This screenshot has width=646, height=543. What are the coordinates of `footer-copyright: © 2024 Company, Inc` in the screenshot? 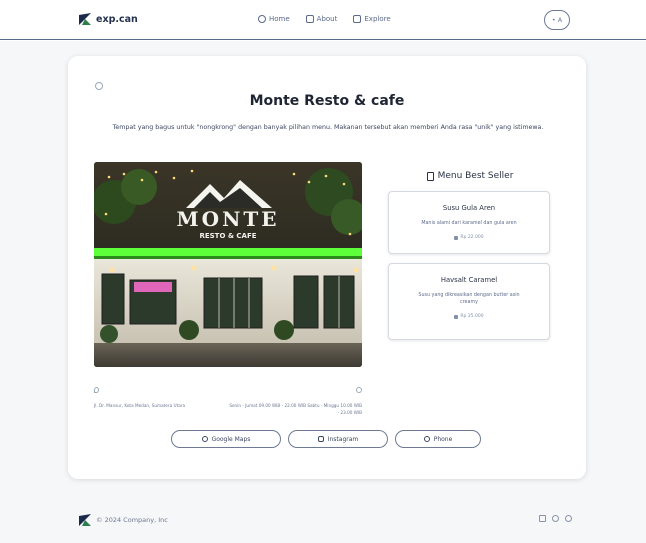 It's located at (132, 520).